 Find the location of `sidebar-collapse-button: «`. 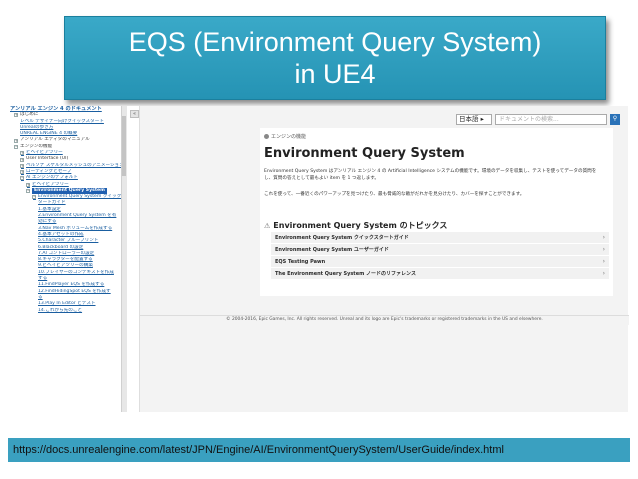

sidebar-collapse-button: « is located at coordinates (134, 114).